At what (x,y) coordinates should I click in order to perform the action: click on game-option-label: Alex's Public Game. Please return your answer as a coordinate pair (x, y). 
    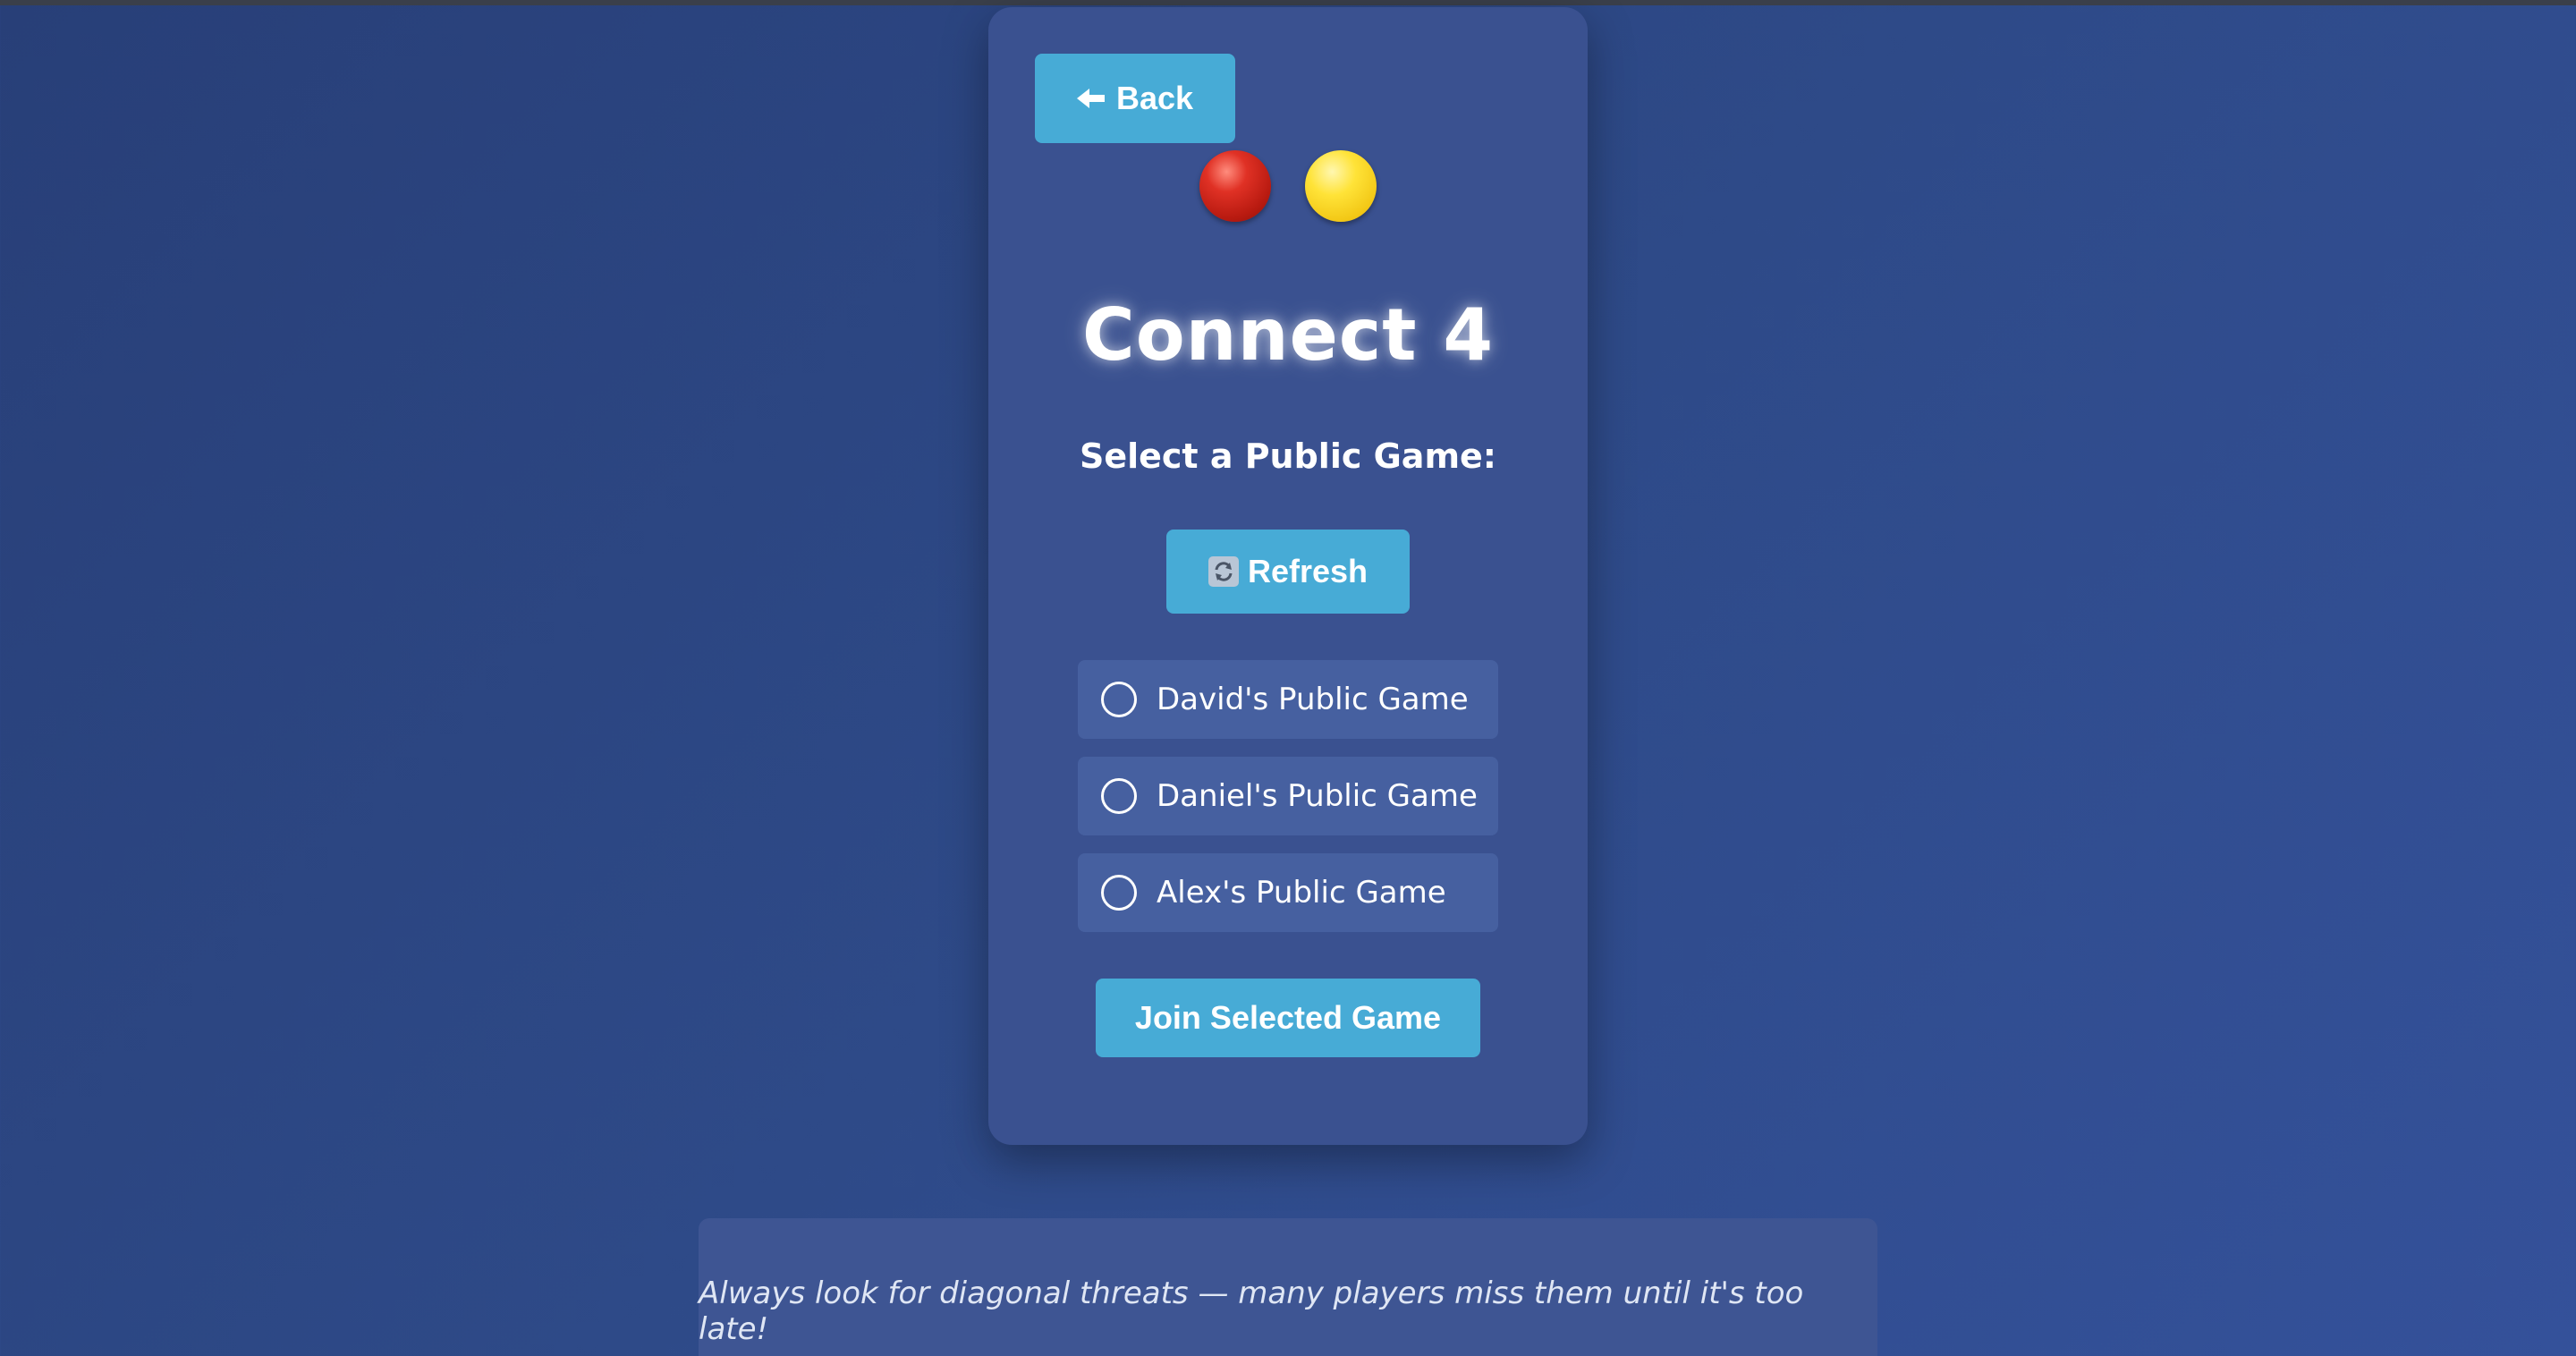
    Looking at the image, I should click on (1301, 893).